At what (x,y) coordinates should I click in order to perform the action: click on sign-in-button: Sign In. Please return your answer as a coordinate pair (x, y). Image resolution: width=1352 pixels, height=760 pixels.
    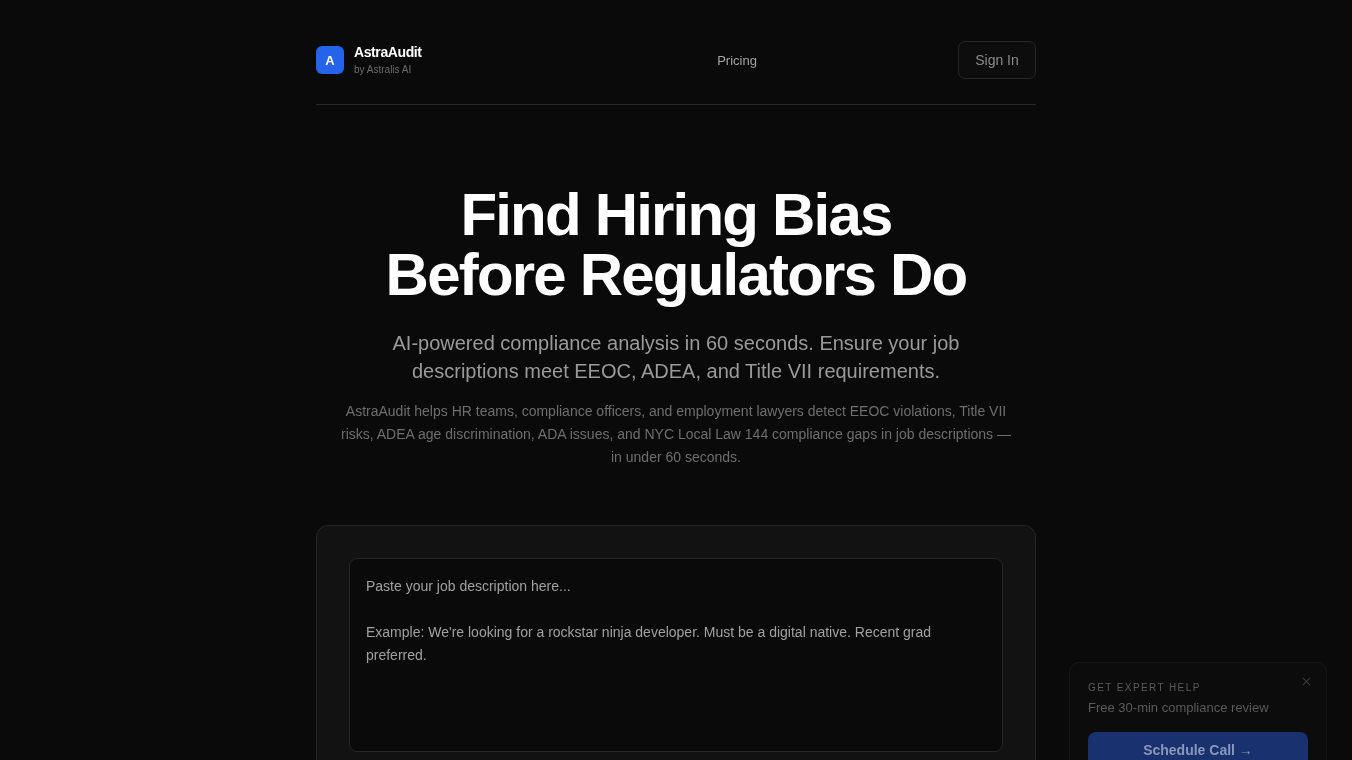
    Looking at the image, I should click on (997, 60).